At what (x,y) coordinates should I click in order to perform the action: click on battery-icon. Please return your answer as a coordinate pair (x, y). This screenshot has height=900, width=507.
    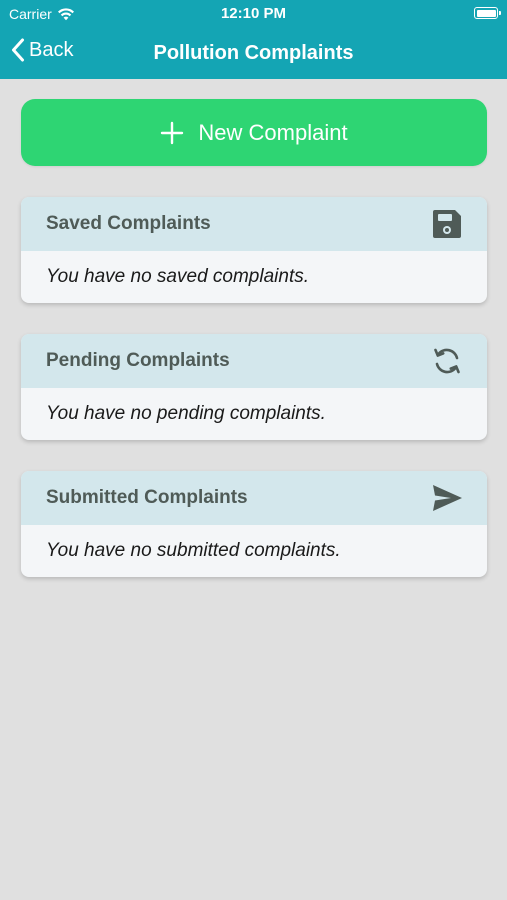
    Looking at the image, I should click on (487, 13).